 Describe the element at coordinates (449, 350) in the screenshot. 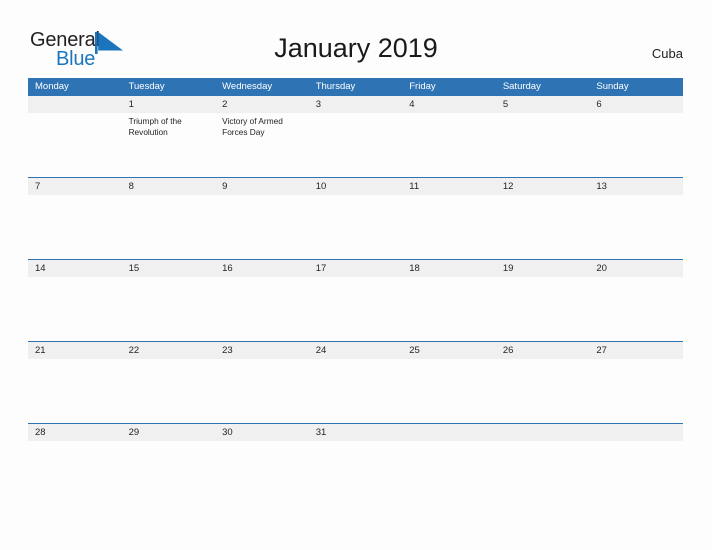

I see `day-number: 25` at that location.